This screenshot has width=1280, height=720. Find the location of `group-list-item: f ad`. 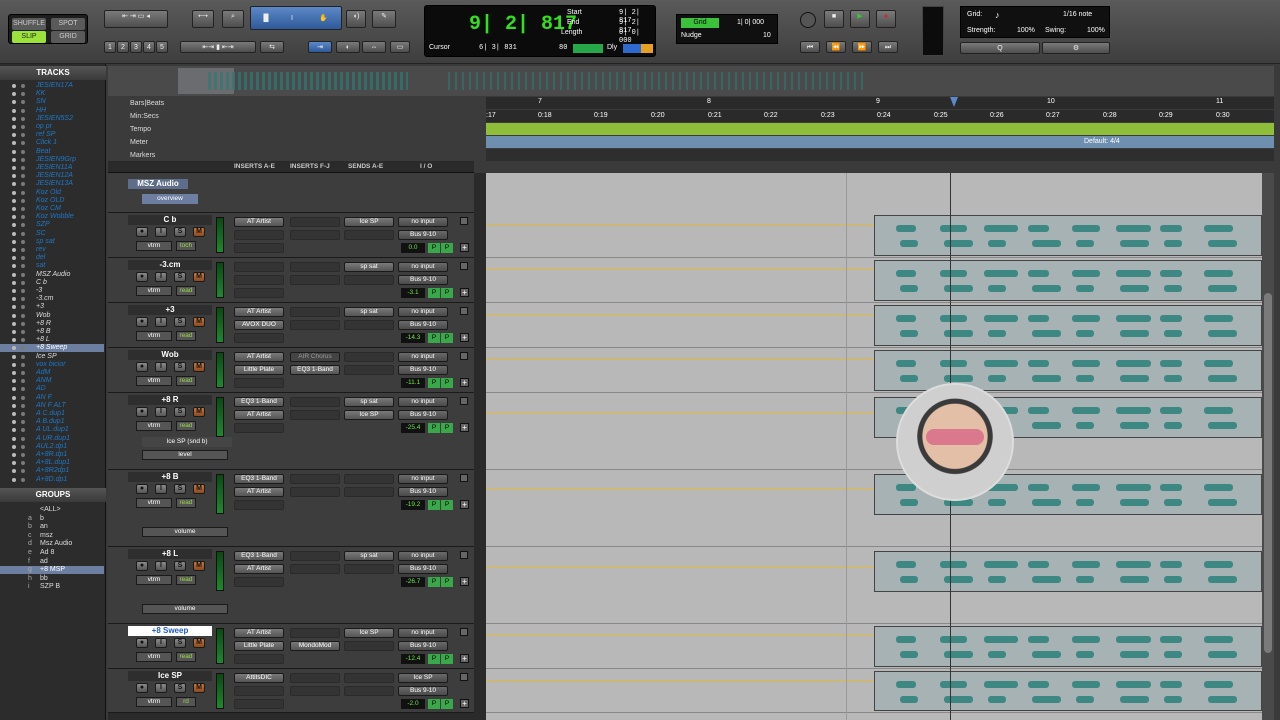

group-list-item: f ad is located at coordinates (52, 562).